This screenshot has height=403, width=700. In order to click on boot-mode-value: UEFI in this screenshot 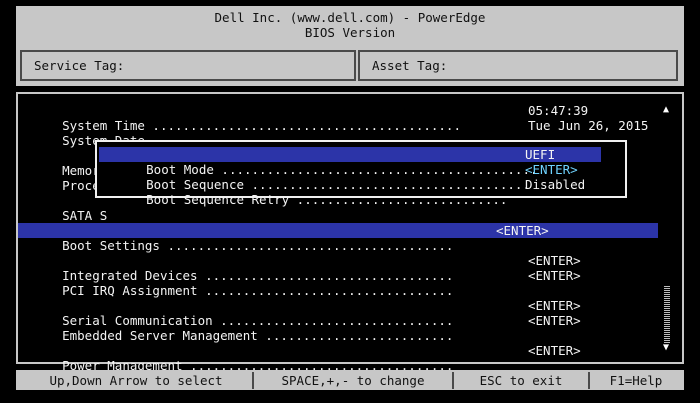, I will do `click(540, 154)`.